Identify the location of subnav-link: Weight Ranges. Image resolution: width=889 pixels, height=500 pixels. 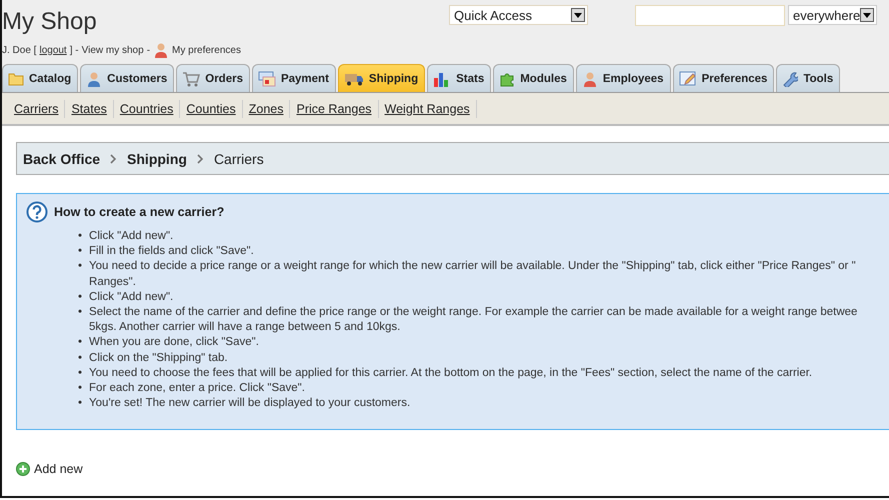
(427, 109).